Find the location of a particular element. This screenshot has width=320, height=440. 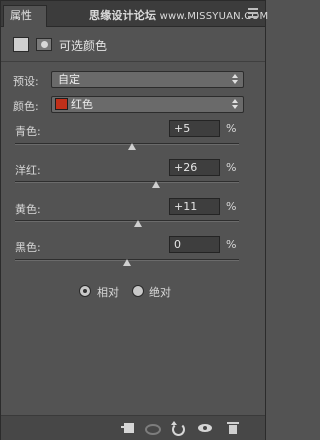

magenta-input: +26 is located at coordinates (194, 167).